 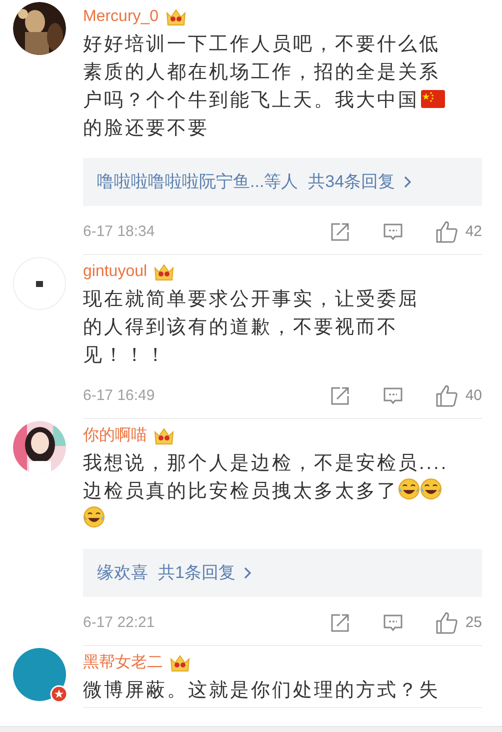 What do you see at coordinates (473, 622) in the screenshot?
I see `like-count: 25` at bounding box center [473, 622].